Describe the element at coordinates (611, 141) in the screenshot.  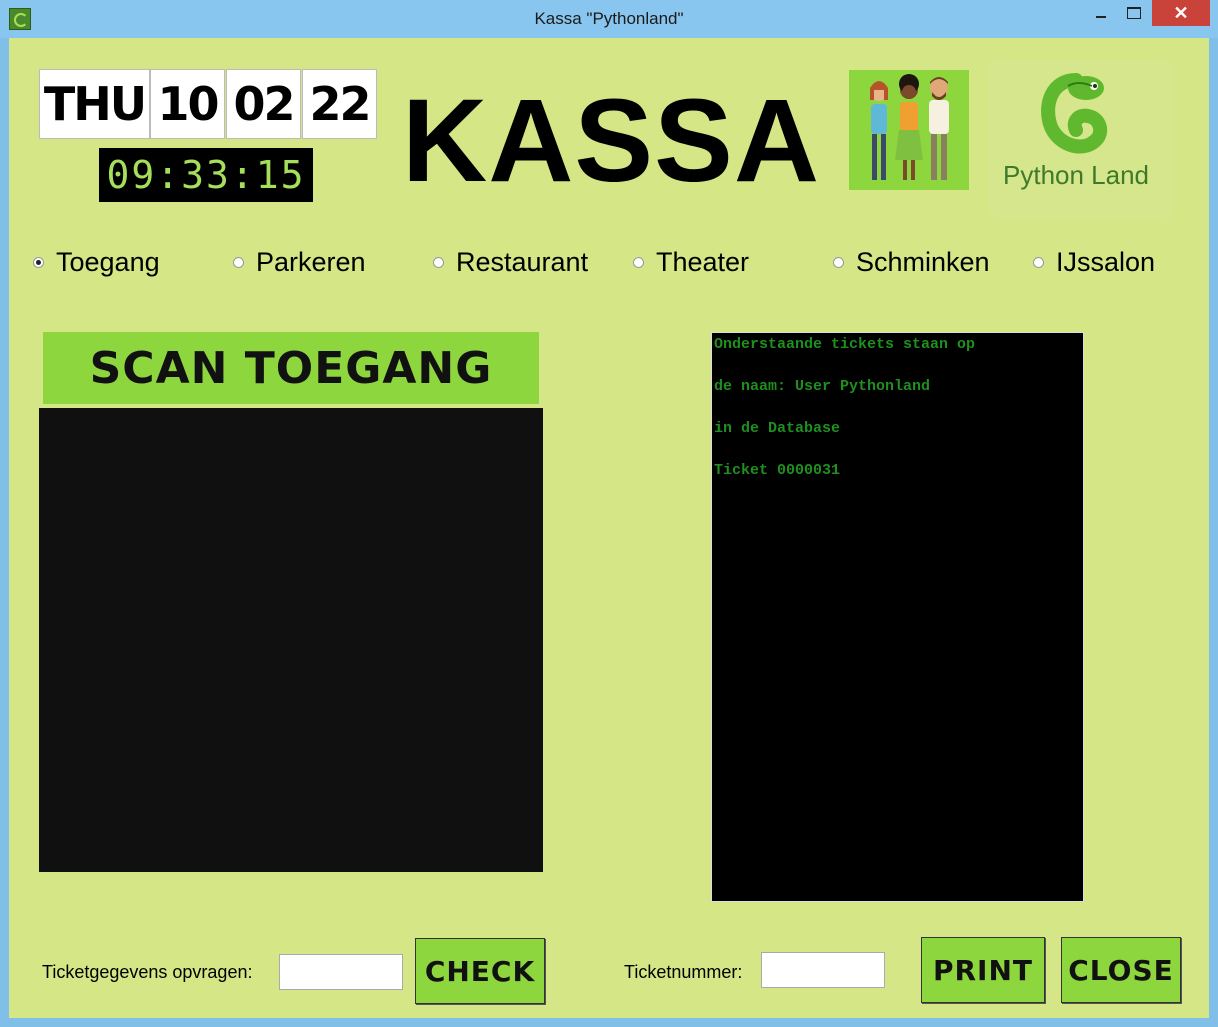
I see `page-title: KASSA` at that location.